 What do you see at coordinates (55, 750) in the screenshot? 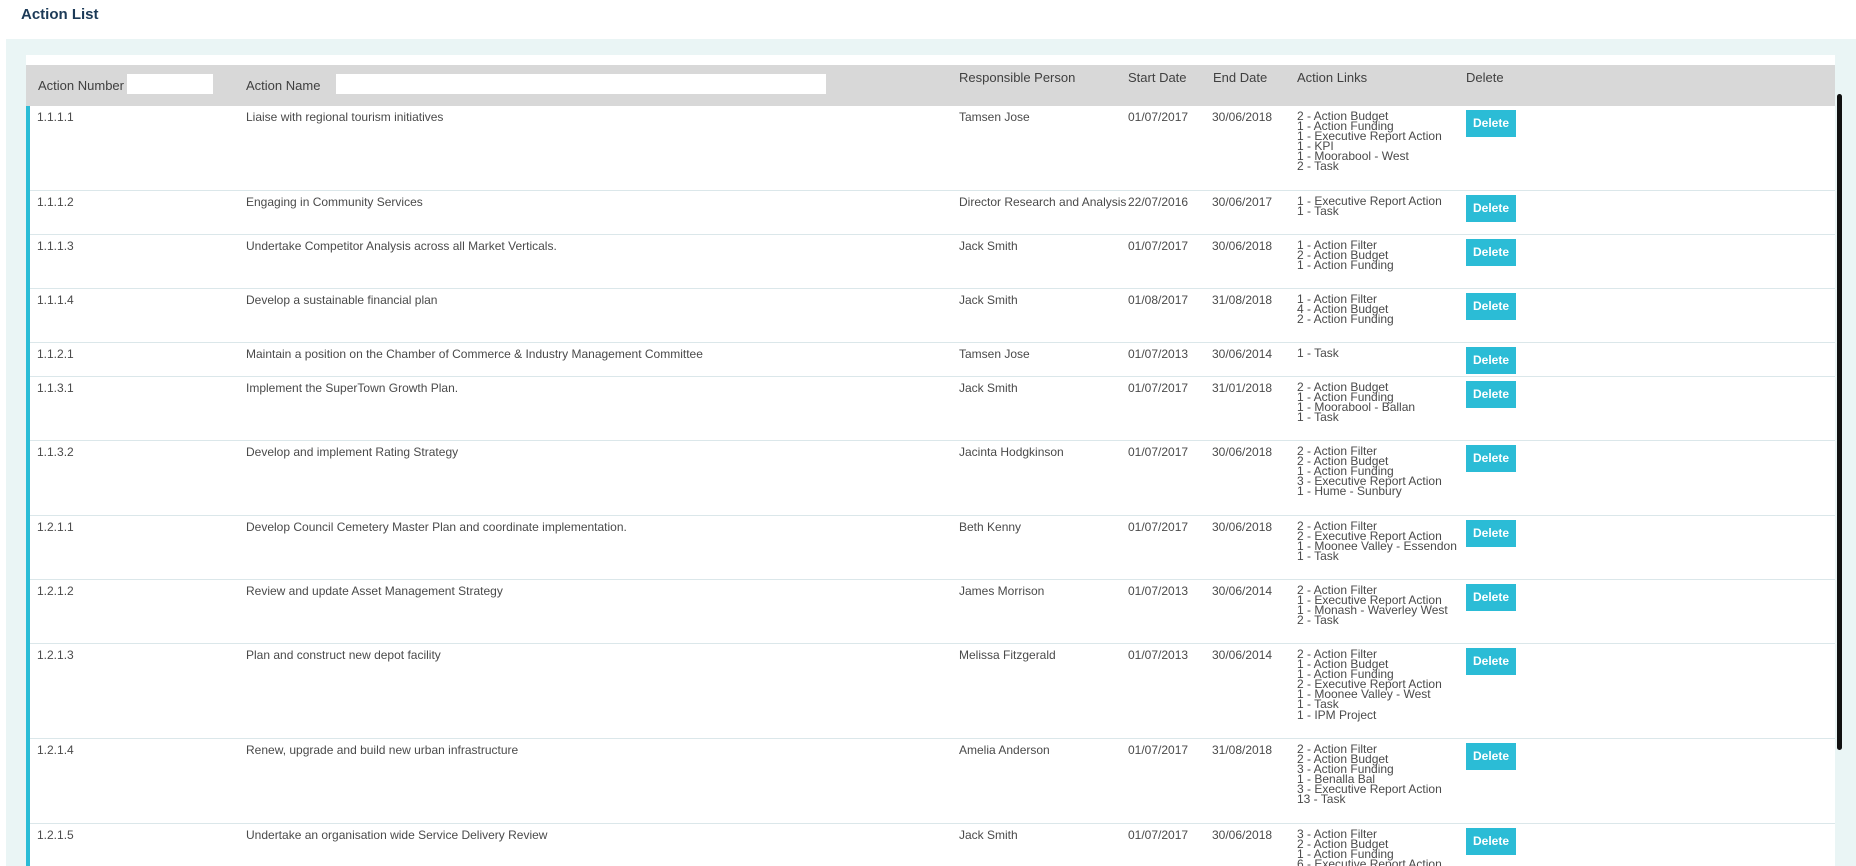
I see `cell-number: 1.2.1.4` at bounding box center [55, 750].